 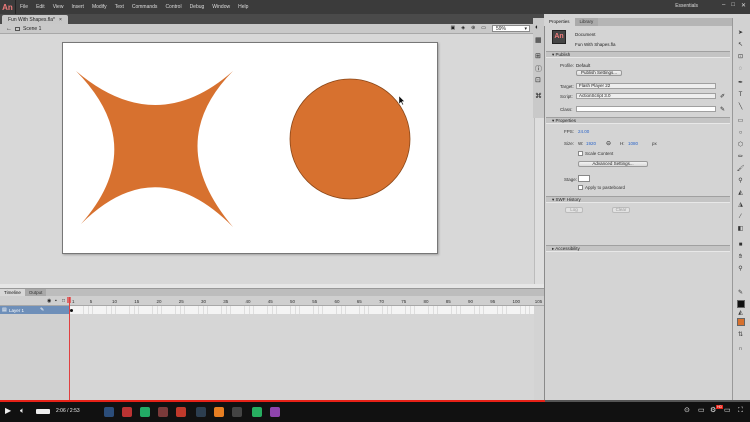 I want to click on selection-tool-icon: ➤, so click(x=740, y=33).